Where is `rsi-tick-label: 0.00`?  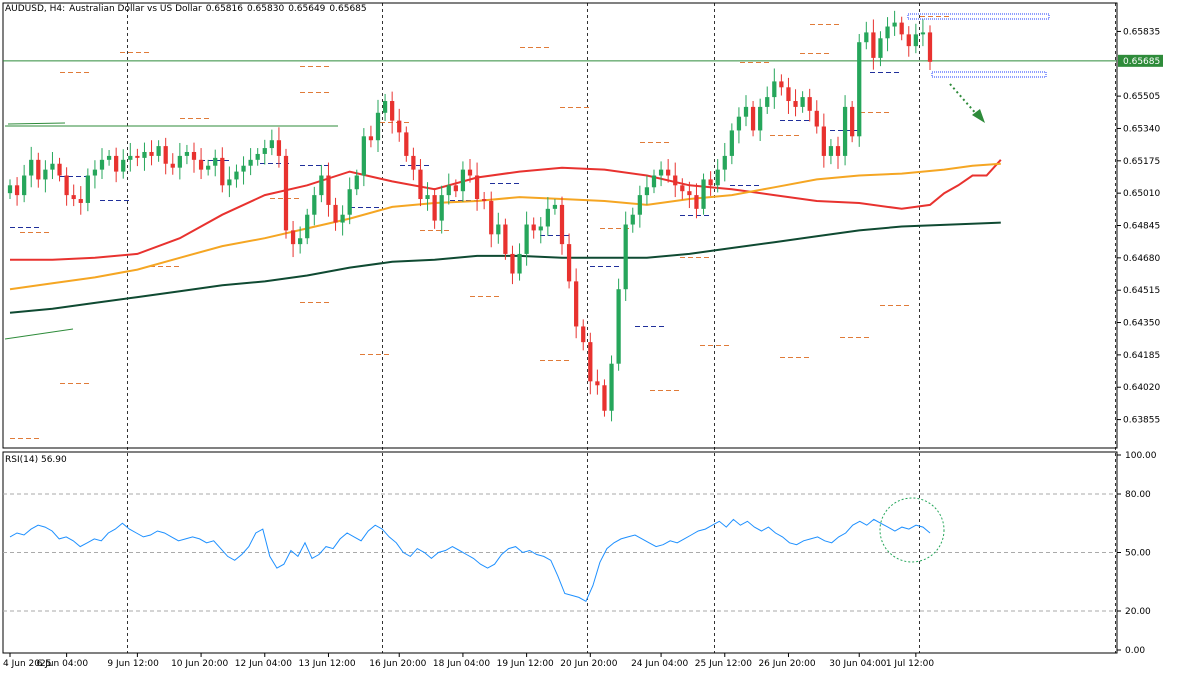
rsi-tick-label: 0.00 is located at coordinates (1135, 651).